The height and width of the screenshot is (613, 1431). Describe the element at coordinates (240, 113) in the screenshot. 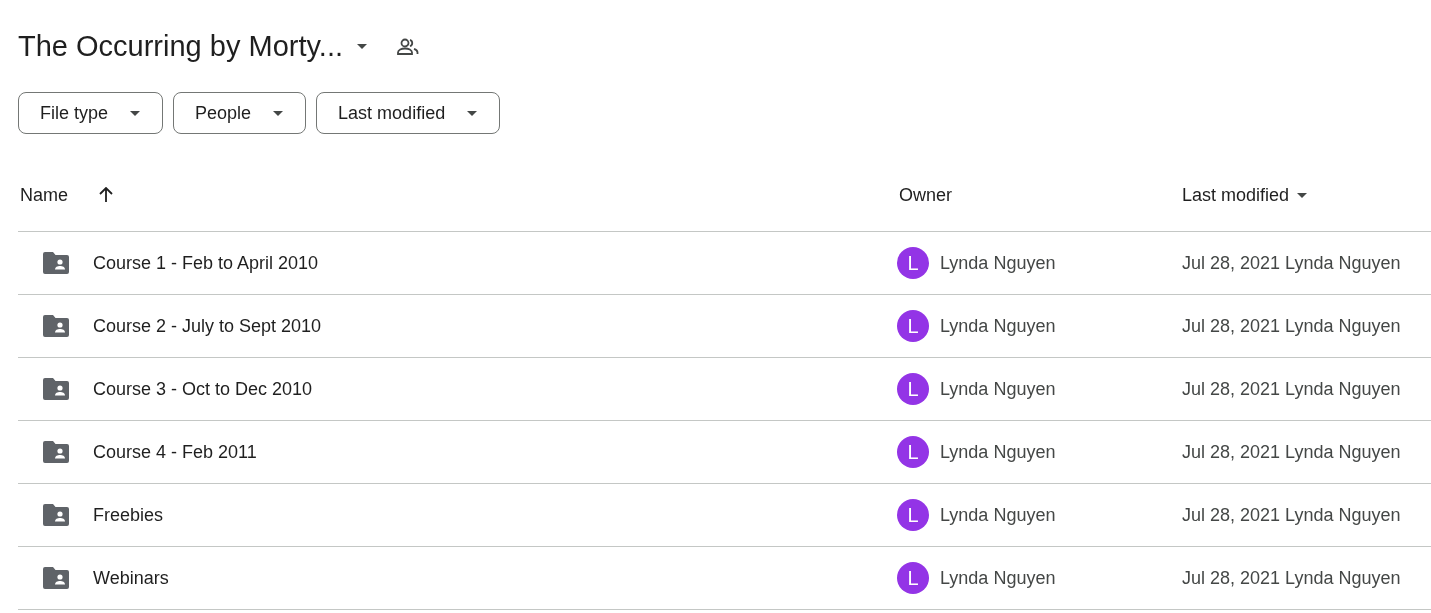

I see `filter-dropdown: People` at that location.